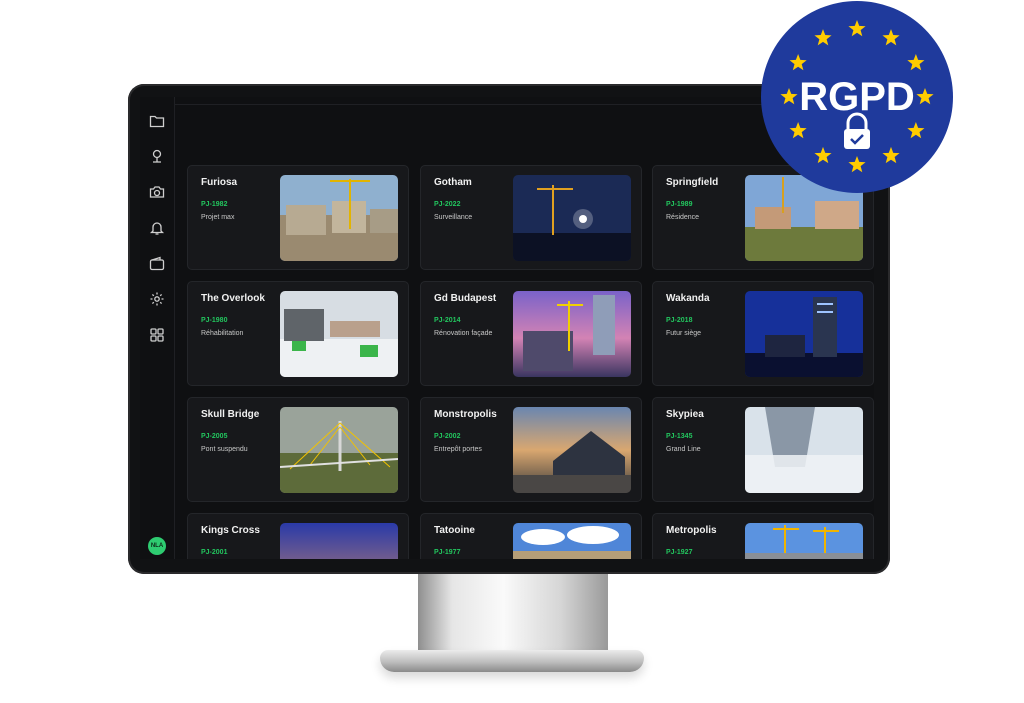 This screenshot has width=1024, height=703. I want to click on project-card: Tatooine PJ-1977, so click(531, 536).